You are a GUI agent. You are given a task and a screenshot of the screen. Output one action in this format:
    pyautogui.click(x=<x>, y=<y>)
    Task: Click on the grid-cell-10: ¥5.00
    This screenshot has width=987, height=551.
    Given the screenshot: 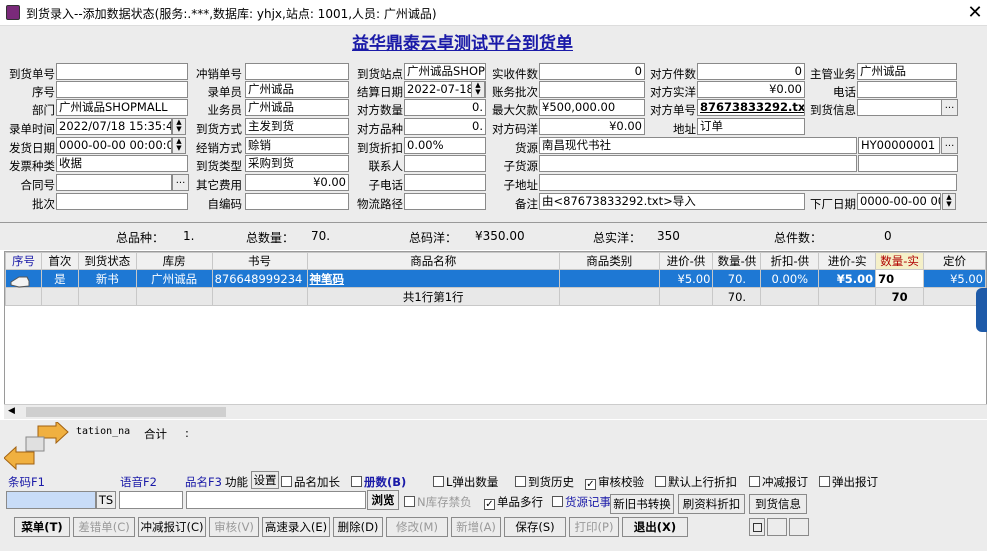 What is the action you would take?
    pyautogui.click(x=847, y=278)
    